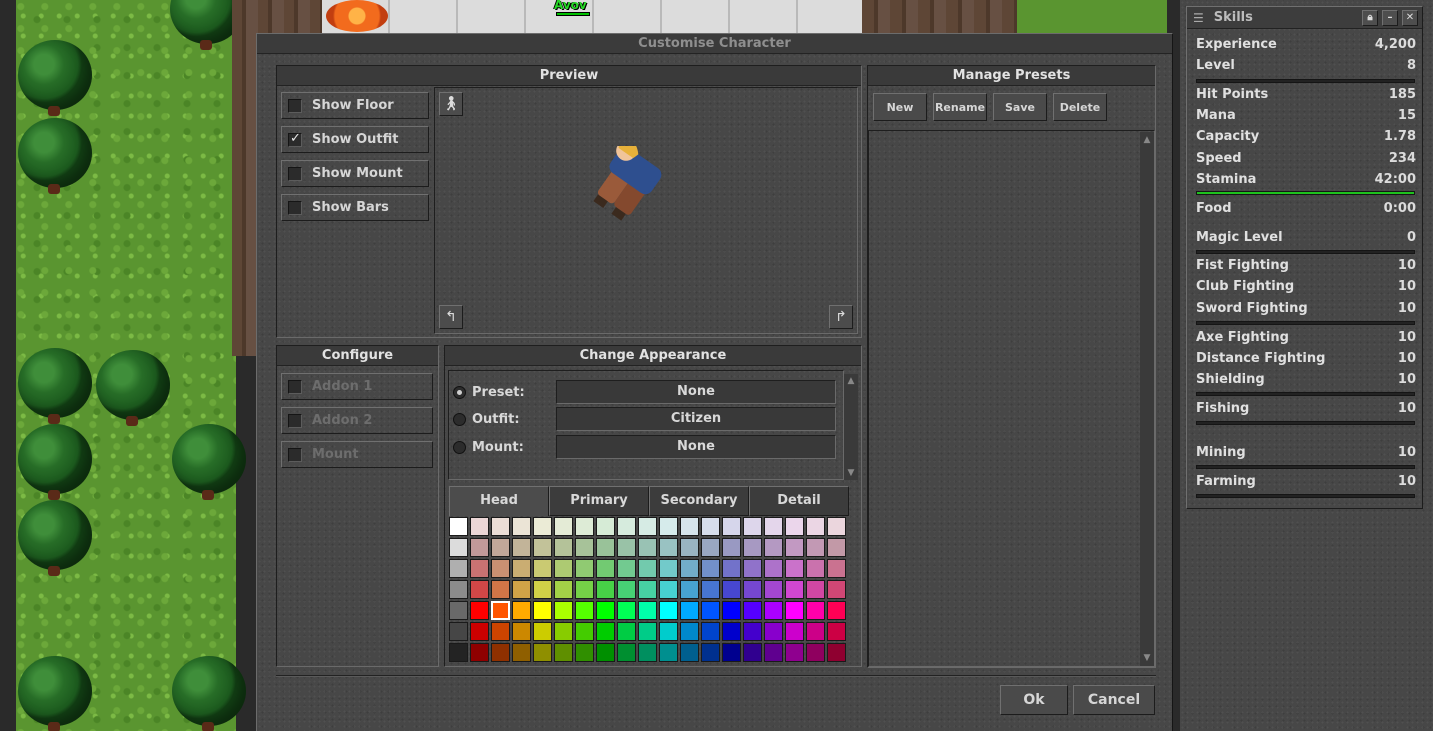  What do you see at coordinates (1306, 208) in the screenshot?
I see `skill-row: Food 0:00` at bounding box center [1306, 208].